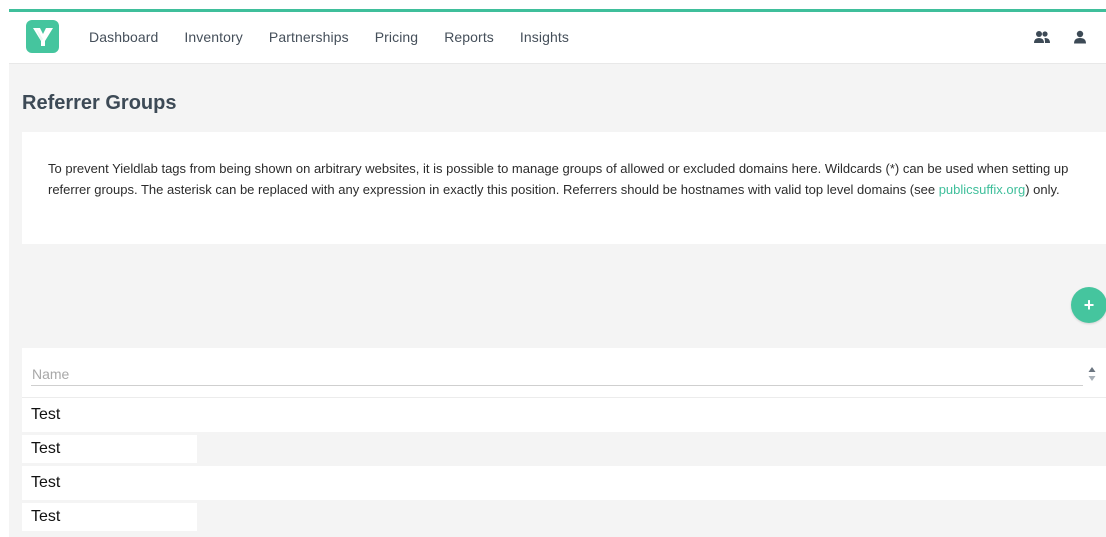 This screenshot has height=537, width=1106. I want to click on plus-icon: +, so click(1089, 304).